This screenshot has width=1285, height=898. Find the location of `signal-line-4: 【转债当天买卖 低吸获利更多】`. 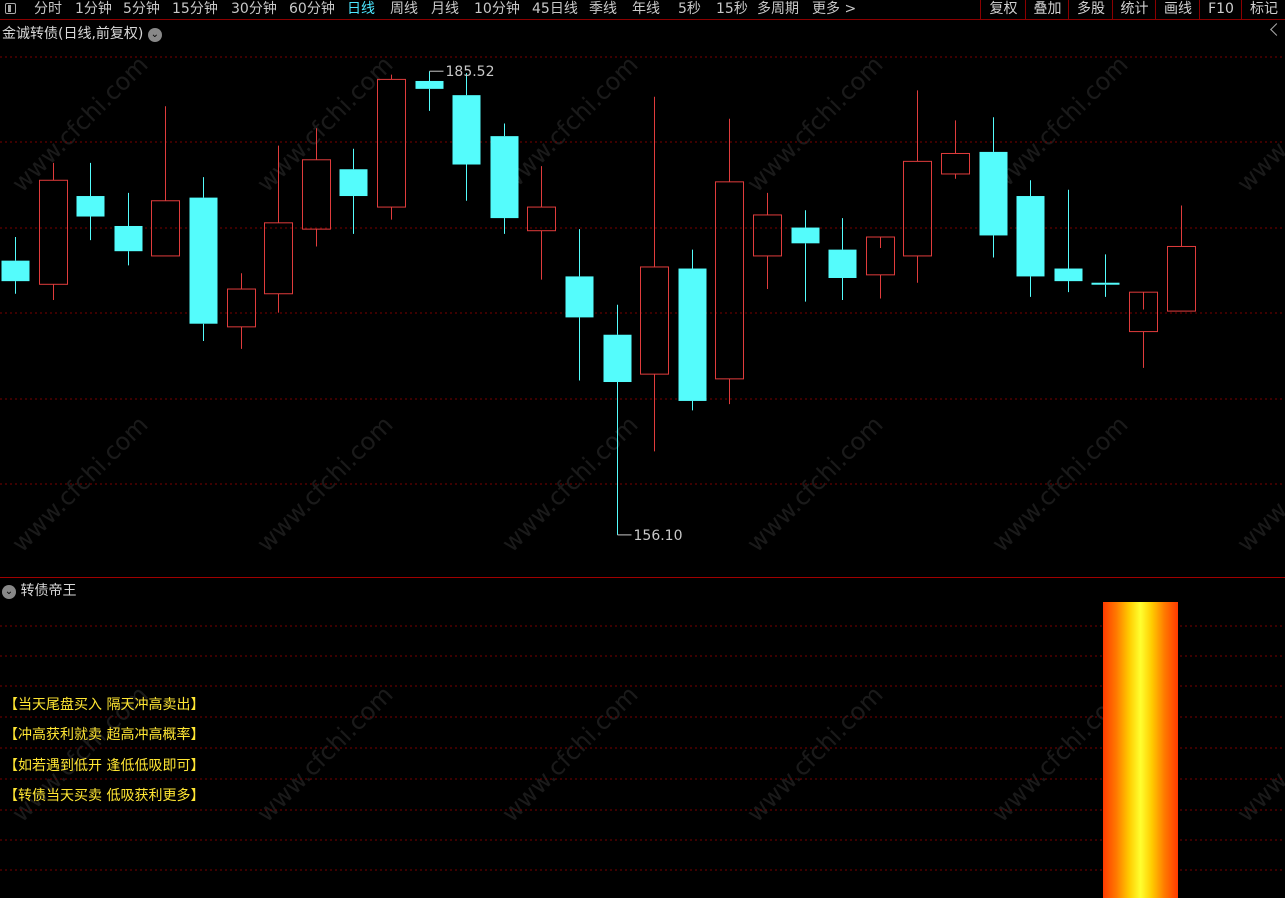

signal-line-4: 【转债当天买卖 低吸获利更多】 is located at coordinates (104, 796).